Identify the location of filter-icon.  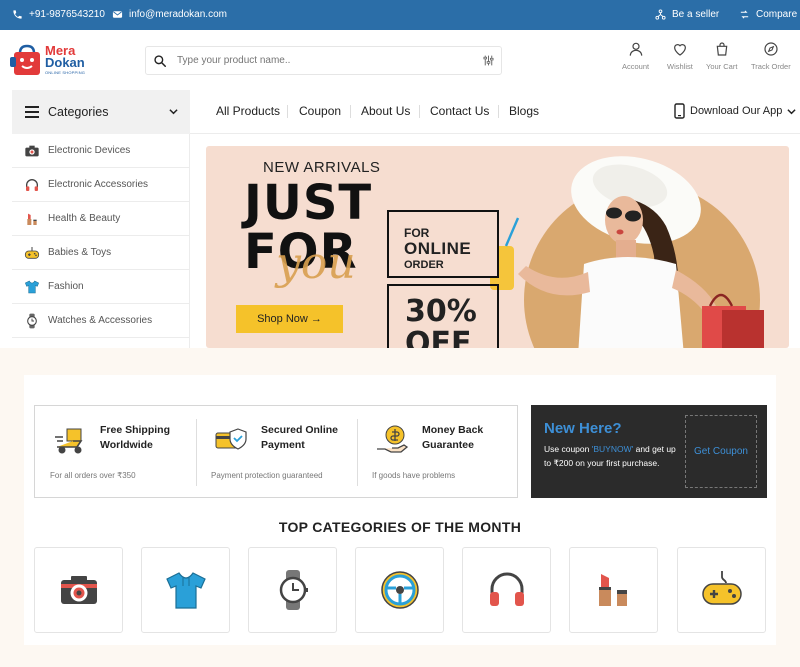
(488, 60).